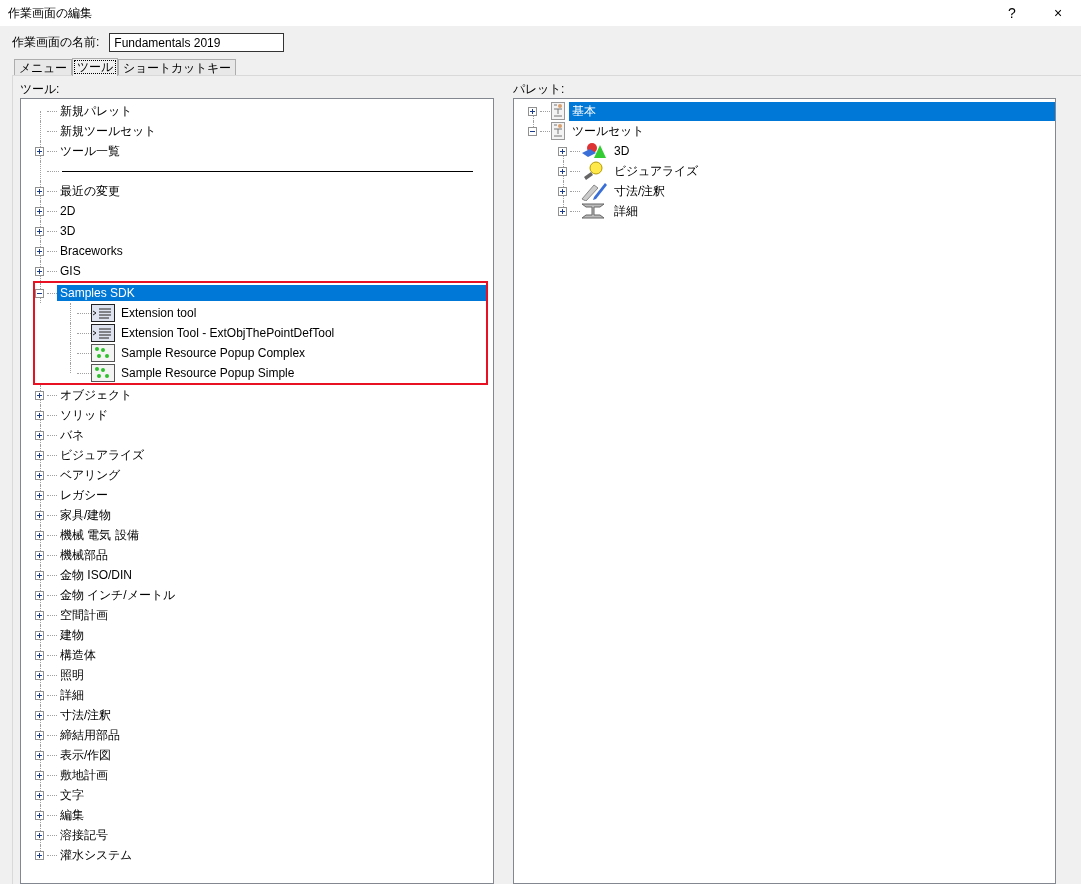  I want to click on panel-label: パレット:, so click(539, 87).